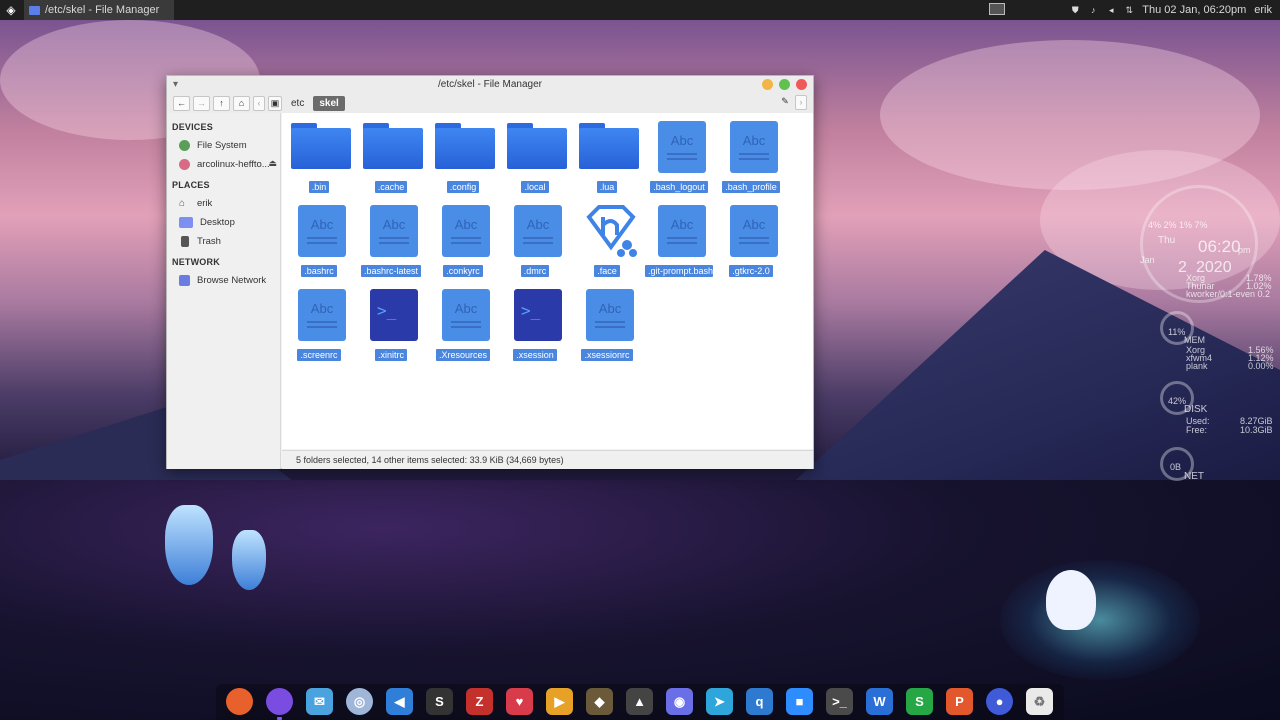 This screenshot has width=1280, height=720. I want to click on s-app-icon: S, so click(439, 701).